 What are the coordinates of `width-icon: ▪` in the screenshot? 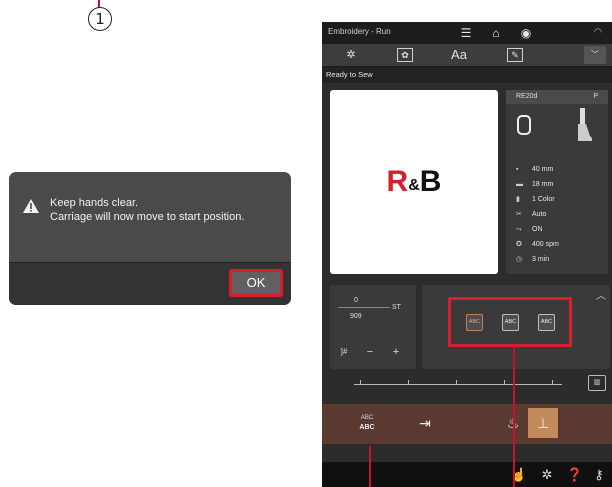 It's located at (517, 169).